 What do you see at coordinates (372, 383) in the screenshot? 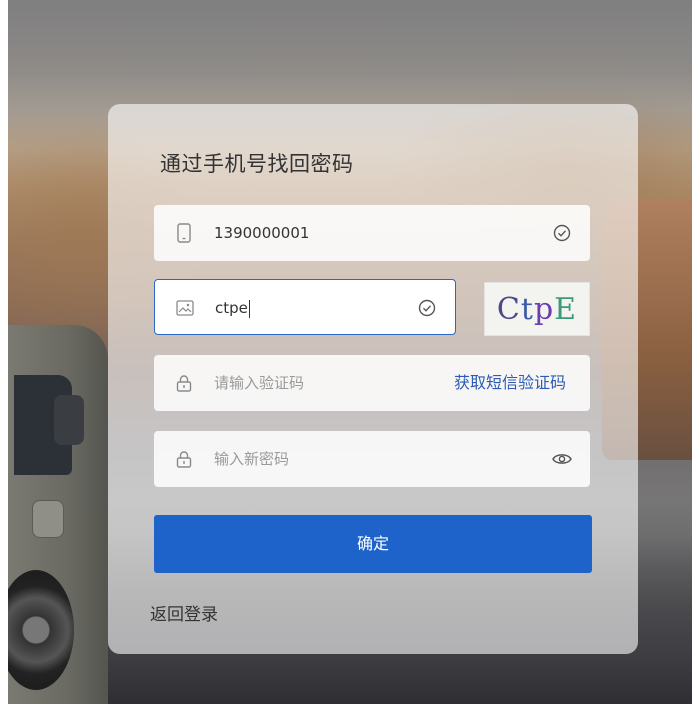
I see `sms-code-field: 请输入验证码 获取短信验证码` at bounding box center [372, 383].